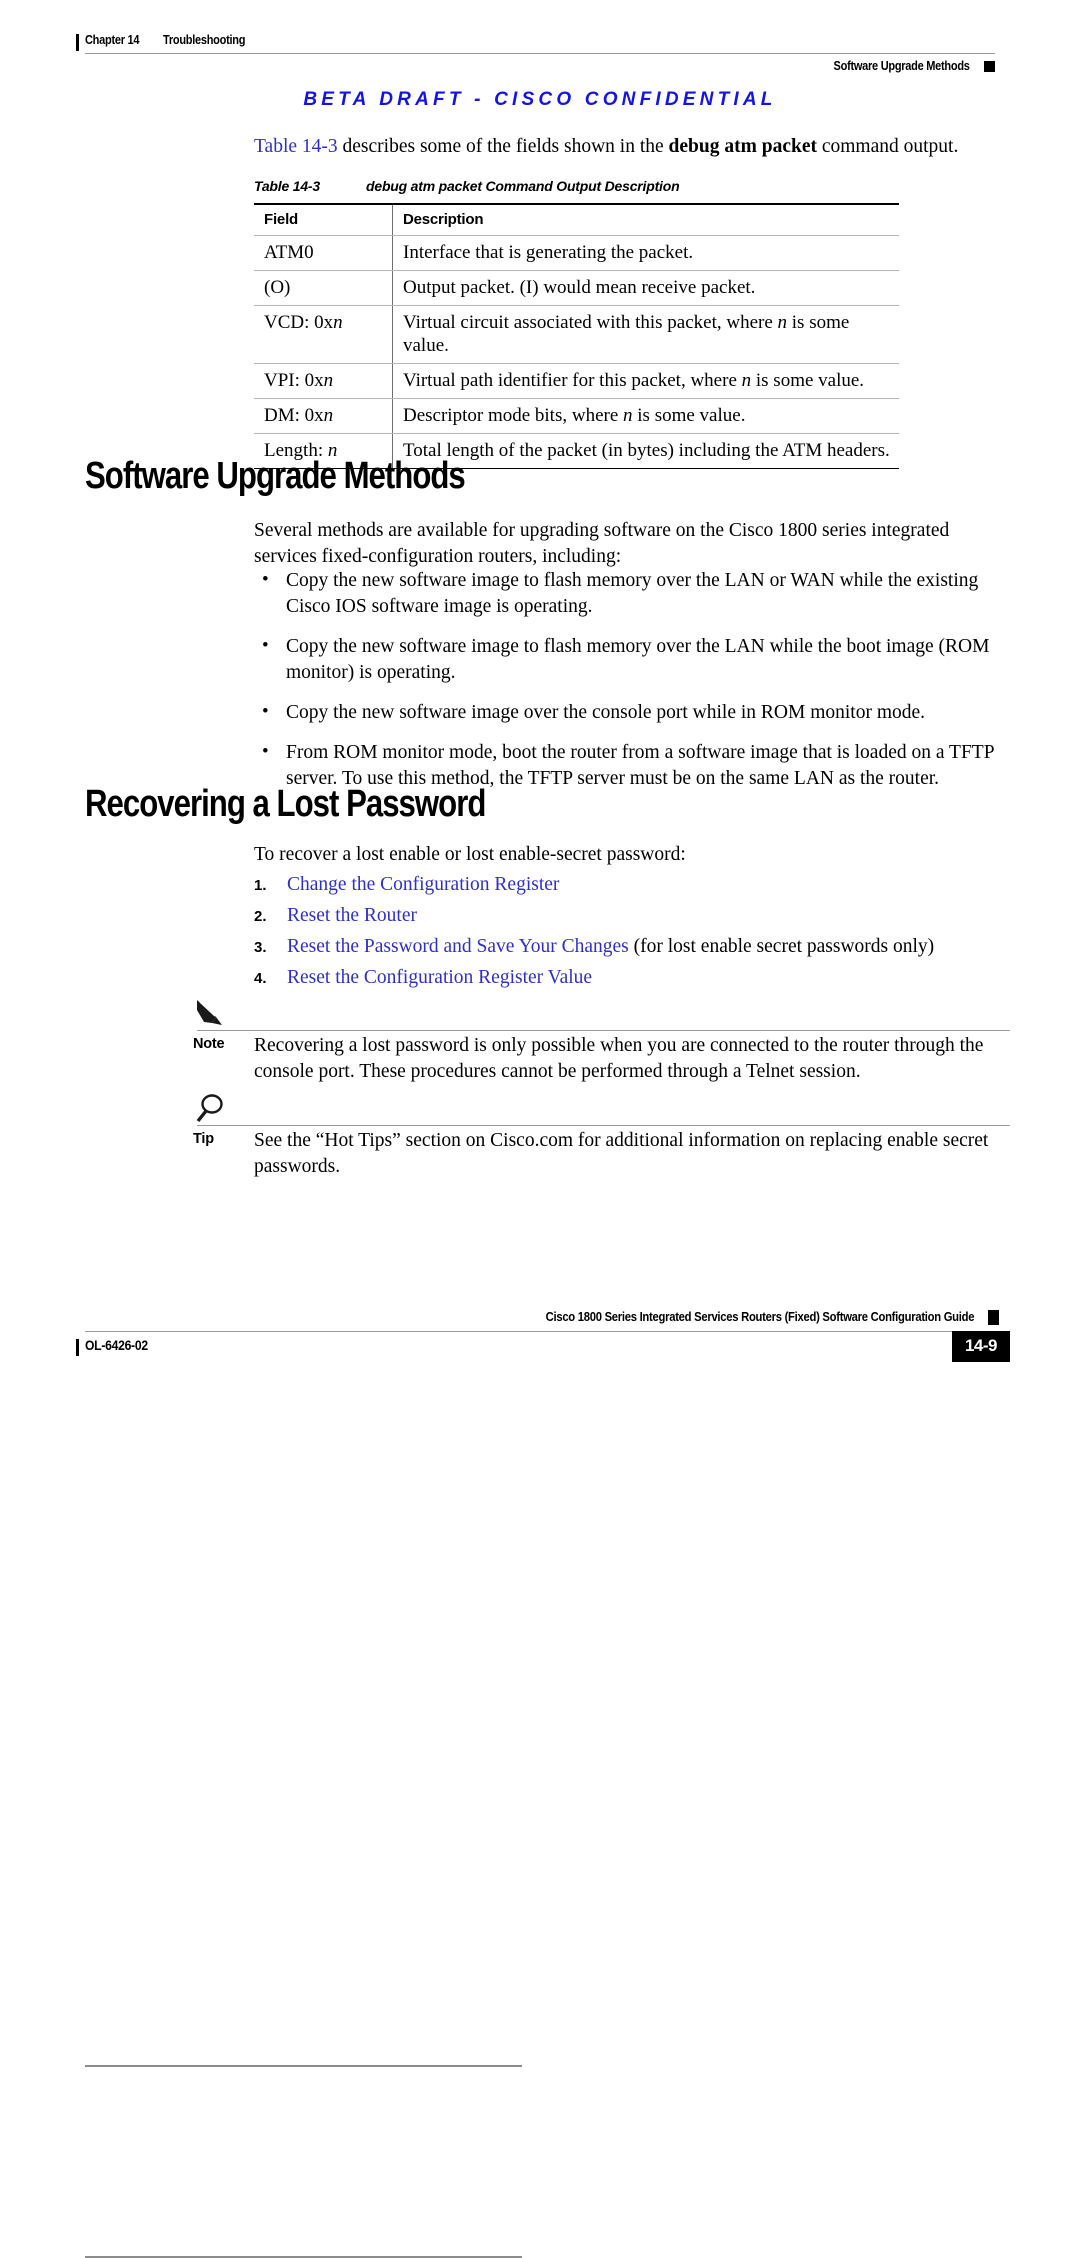 This screenshot has height=2258, width=1080. I want to click on header-square-marker-icon, so click(989, 66).